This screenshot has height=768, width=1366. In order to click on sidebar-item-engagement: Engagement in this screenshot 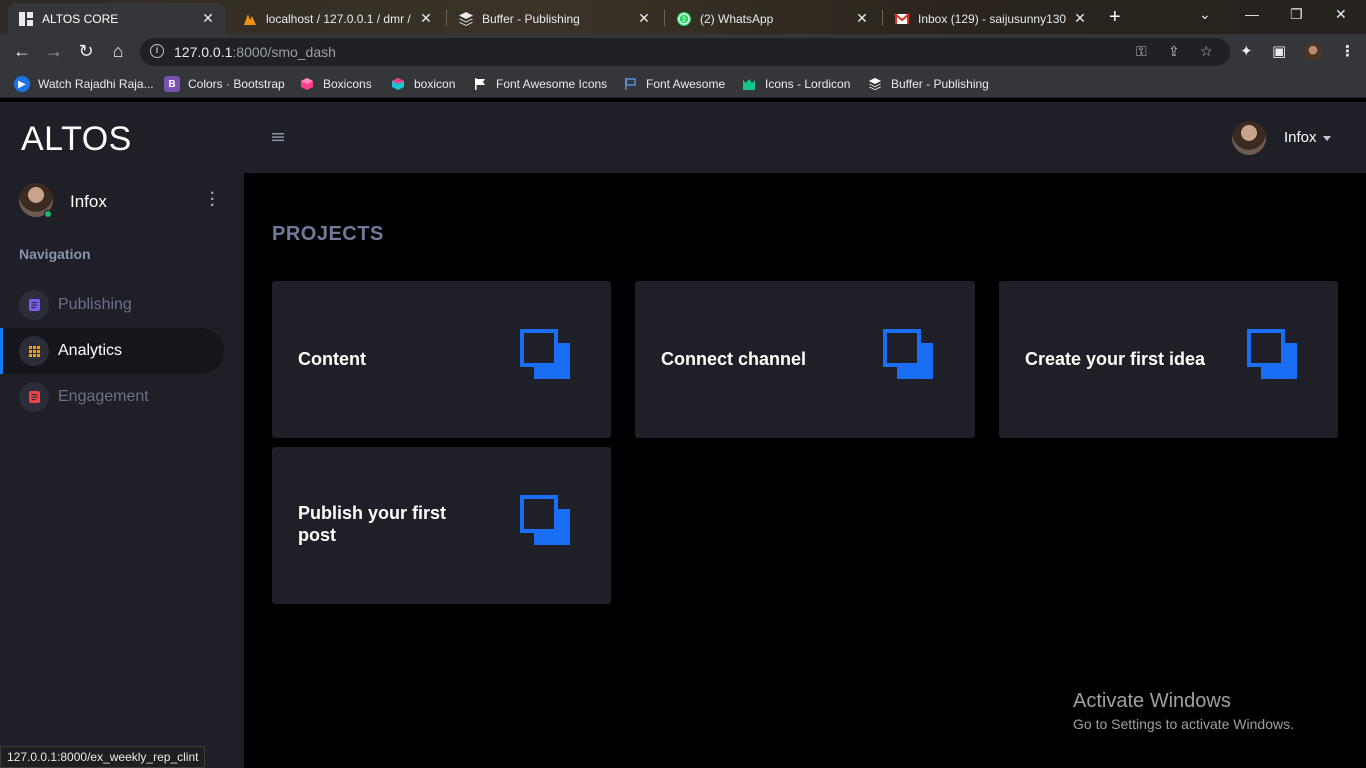, I will do `click(112, 397)`.